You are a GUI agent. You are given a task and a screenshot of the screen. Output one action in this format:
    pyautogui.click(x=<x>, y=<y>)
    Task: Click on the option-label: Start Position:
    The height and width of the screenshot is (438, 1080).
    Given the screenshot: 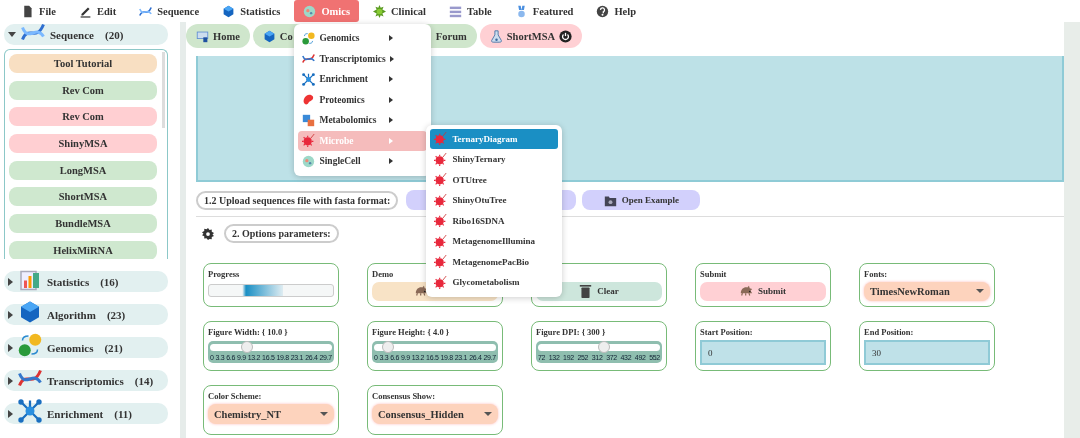 What is the action you would take?
    pyautogui.click(x=727, y=332)
    